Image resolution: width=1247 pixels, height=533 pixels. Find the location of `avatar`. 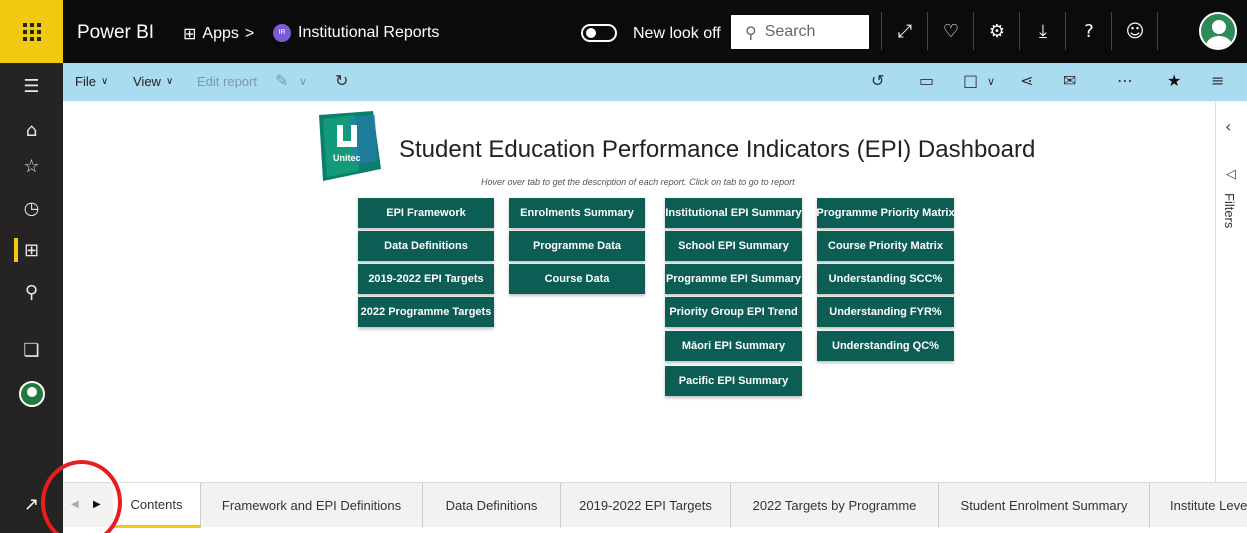

avatar is located at coordinates (31, 394).